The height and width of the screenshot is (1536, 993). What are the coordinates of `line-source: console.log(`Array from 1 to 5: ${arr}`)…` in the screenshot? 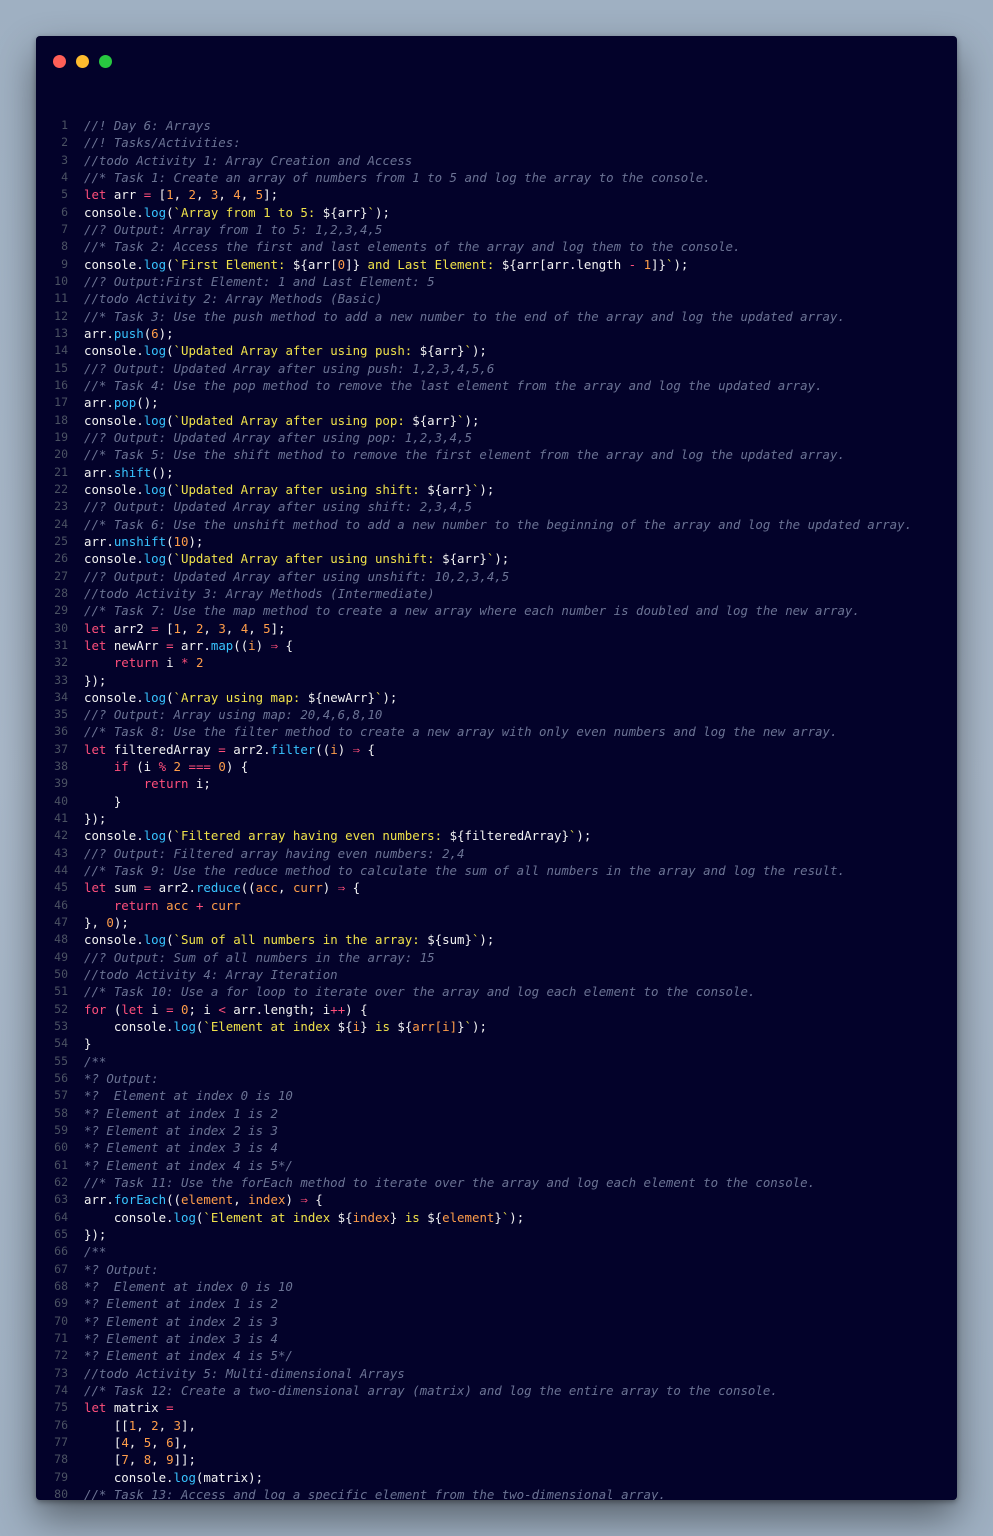 It's located at (229, 212).